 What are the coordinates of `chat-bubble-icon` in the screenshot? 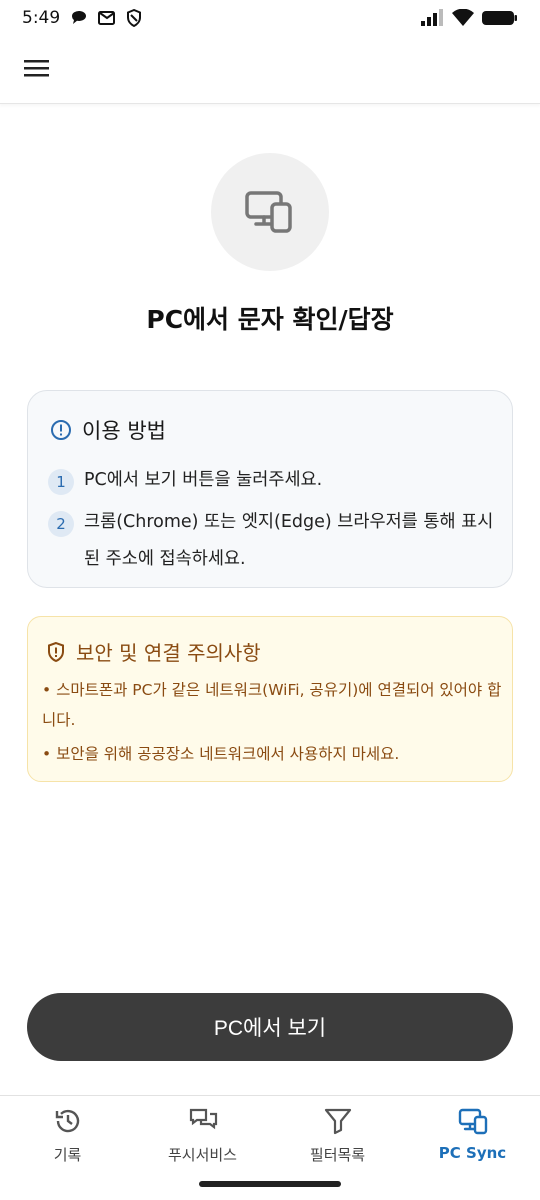 It's located at (79, 17).